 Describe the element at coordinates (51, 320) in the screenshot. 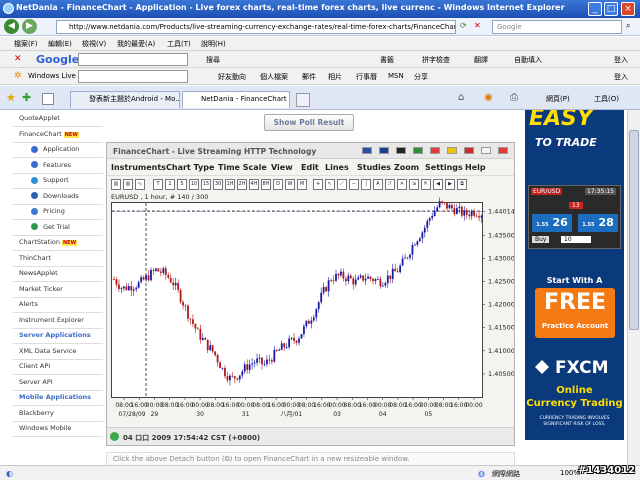

I see `nav-item-instrument-explorer: Instrument Explorer` at that location.